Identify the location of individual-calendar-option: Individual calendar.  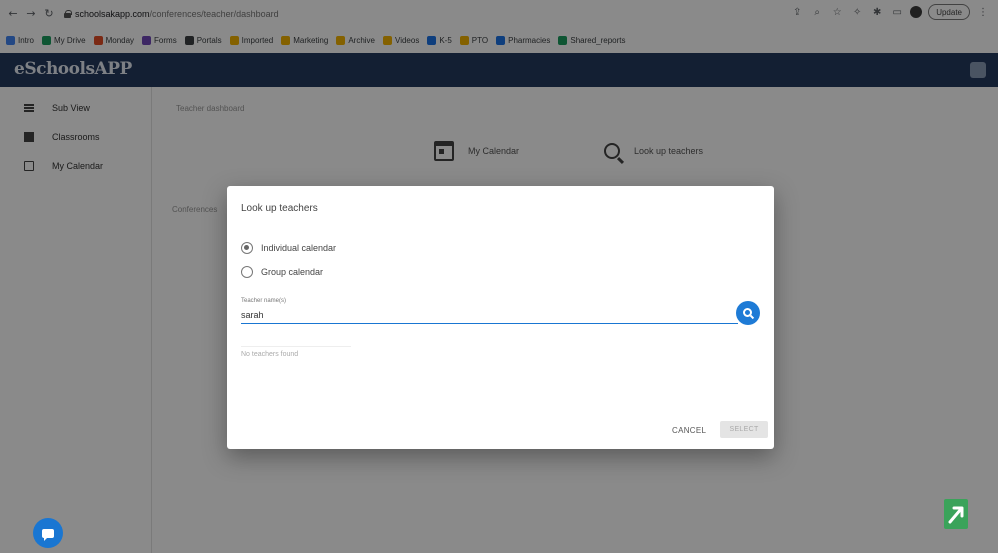
(288, 248).